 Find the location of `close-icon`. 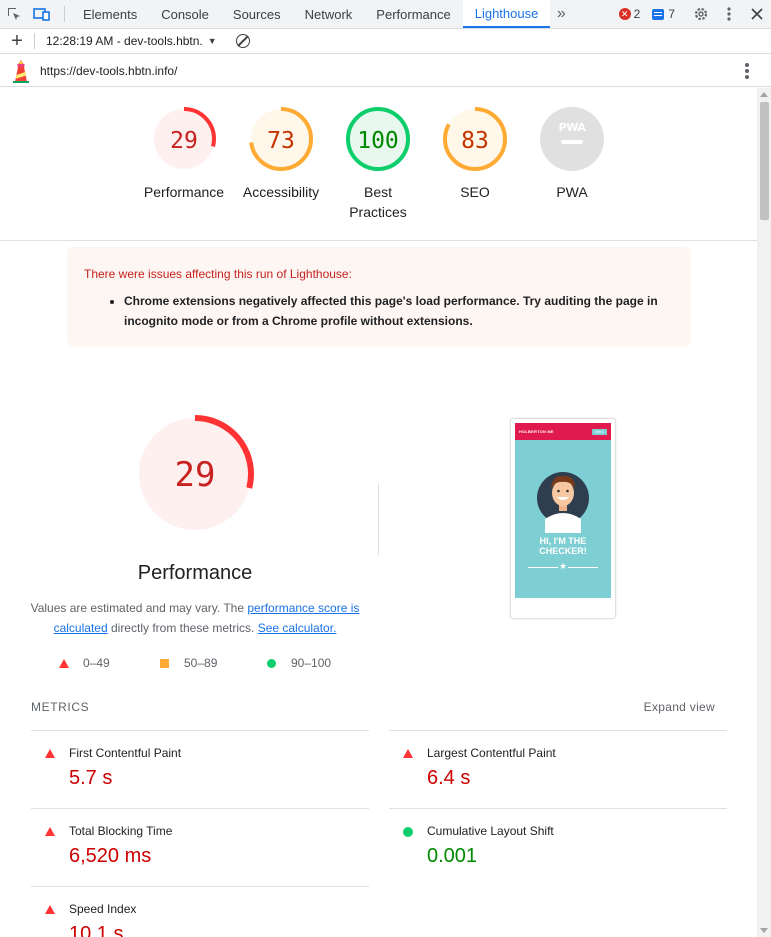

close-icon is located at coordinates (757, 14).